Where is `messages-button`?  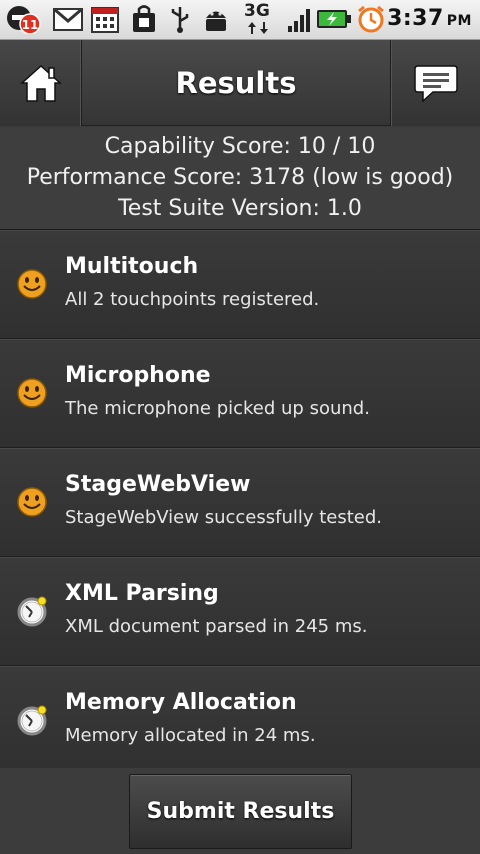
messages-button is located at coordinates (435, 83).